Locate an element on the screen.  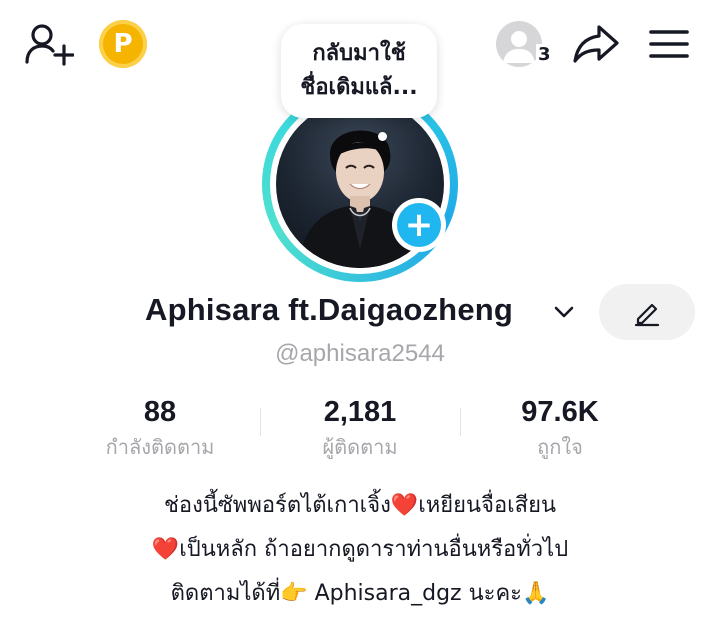
share-profile-button is located at coordinates (596, 44).